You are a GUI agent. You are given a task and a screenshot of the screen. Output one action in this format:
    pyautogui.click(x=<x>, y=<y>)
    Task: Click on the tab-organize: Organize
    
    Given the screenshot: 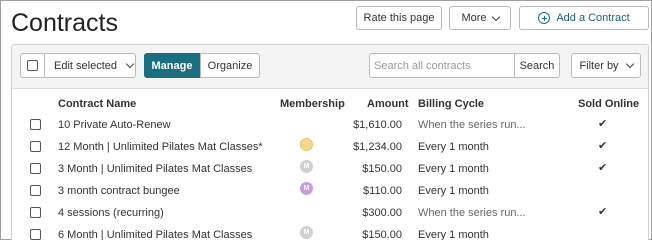 What is the action you would take?
    pyautogui.click(x=230, y=65)
    